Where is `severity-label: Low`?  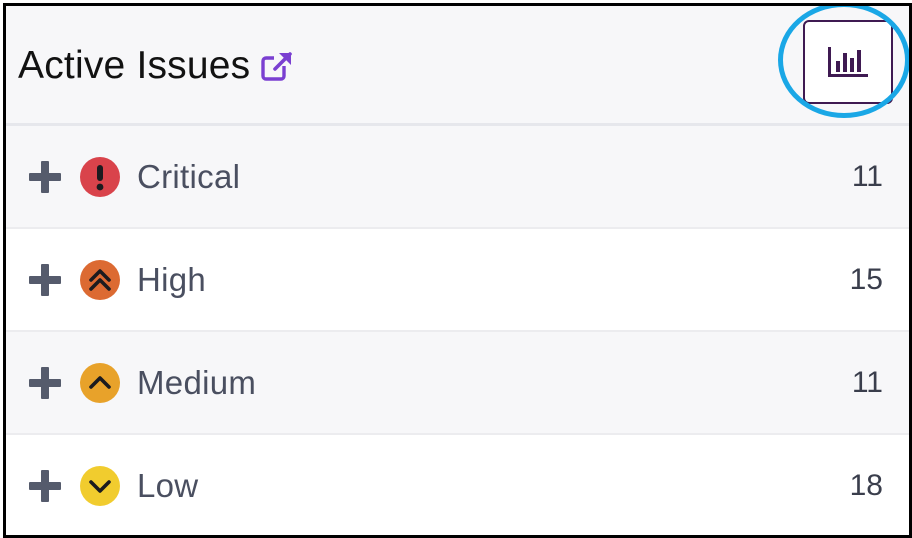 severity-label: Low is located at coordinates (168, 485).